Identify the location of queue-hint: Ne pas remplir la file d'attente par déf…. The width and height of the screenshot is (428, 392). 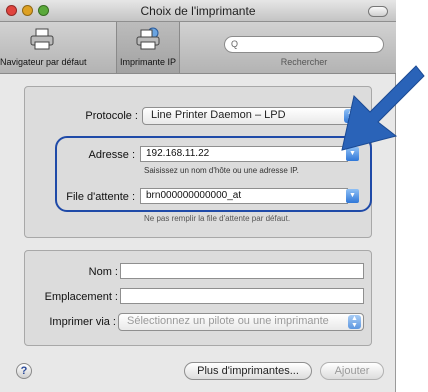
(217, 218).